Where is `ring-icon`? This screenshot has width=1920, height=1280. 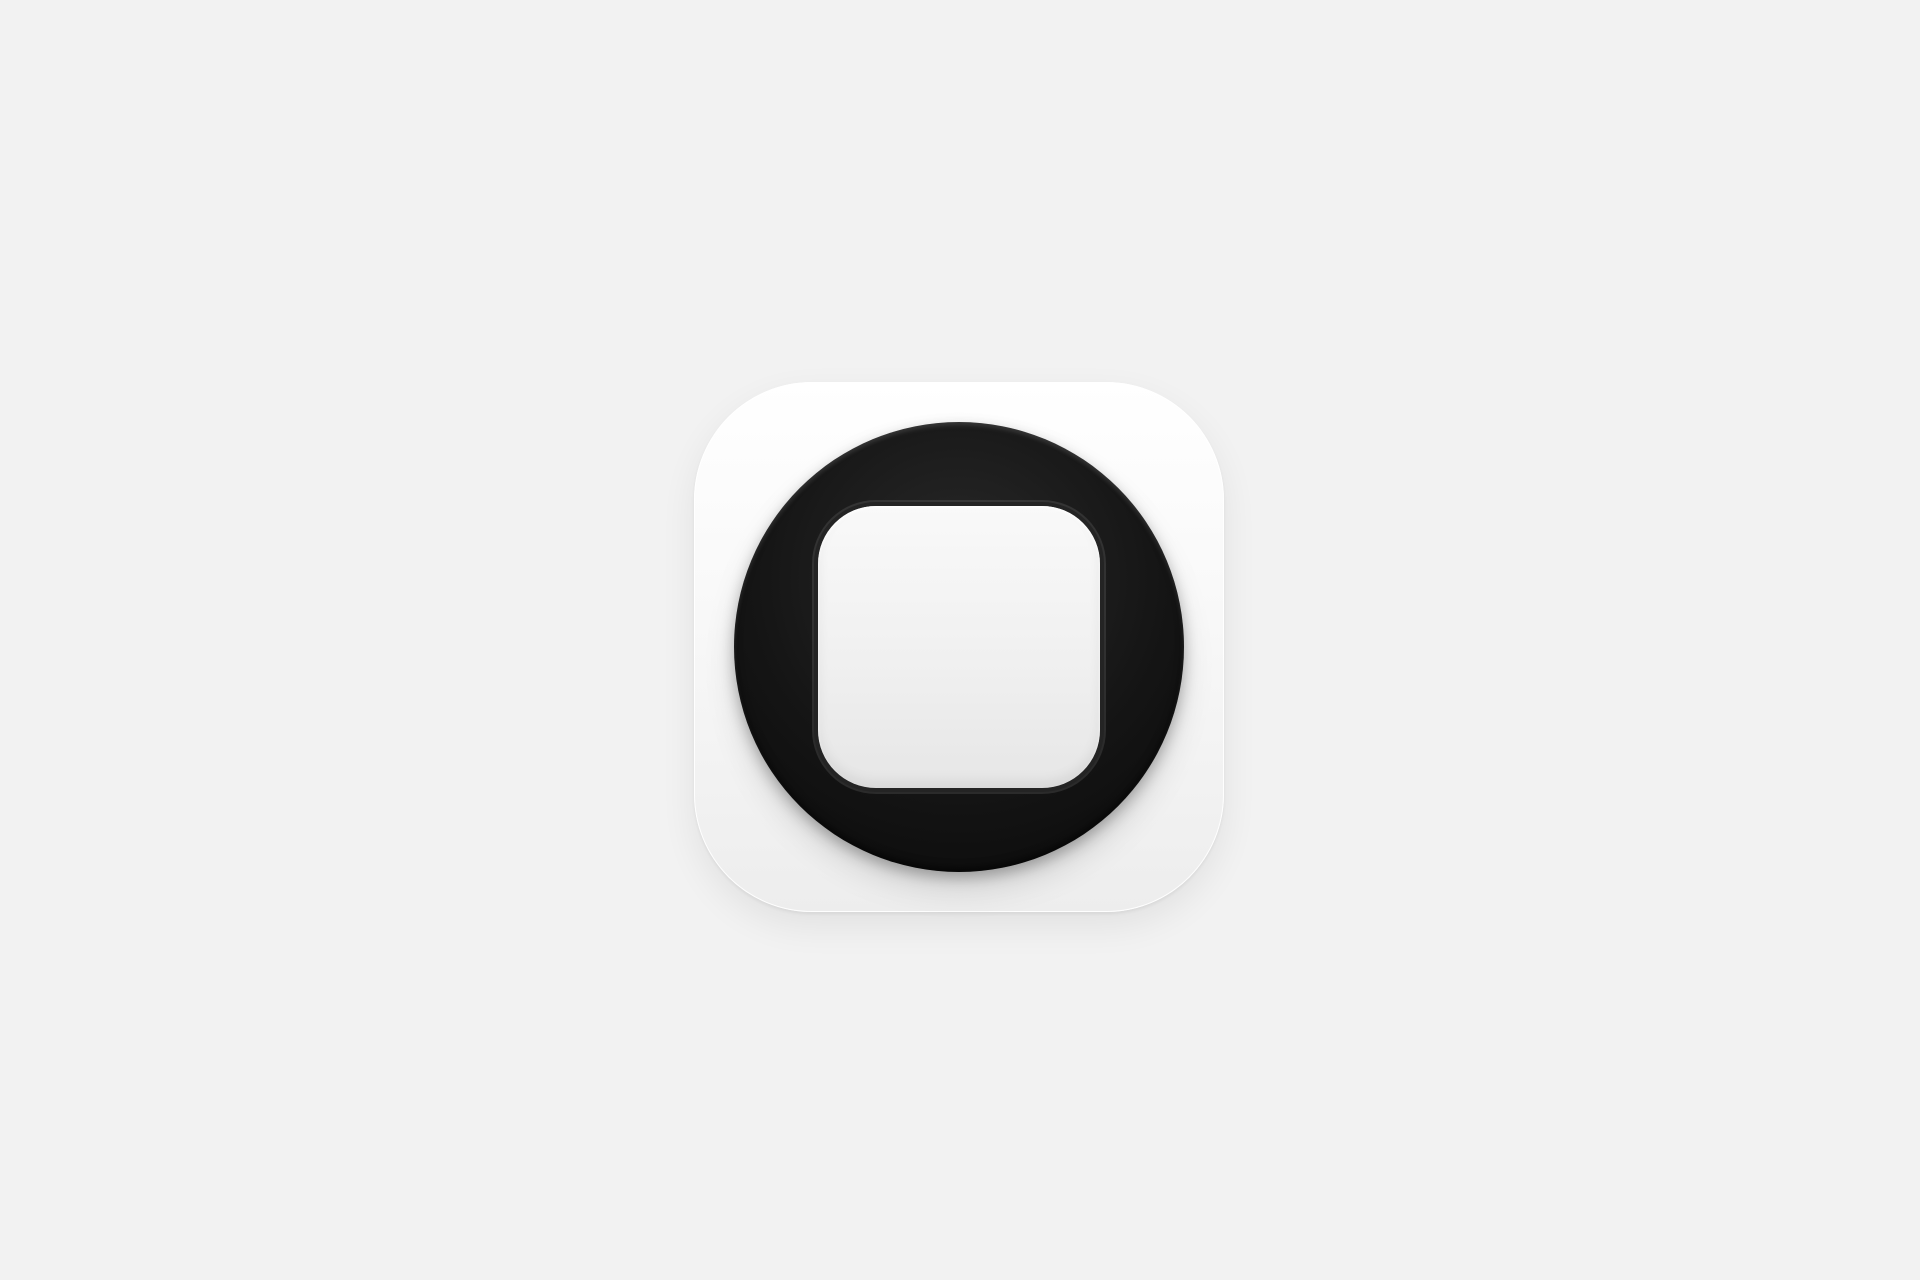 ring-icon is located at coordinates (959, 647).